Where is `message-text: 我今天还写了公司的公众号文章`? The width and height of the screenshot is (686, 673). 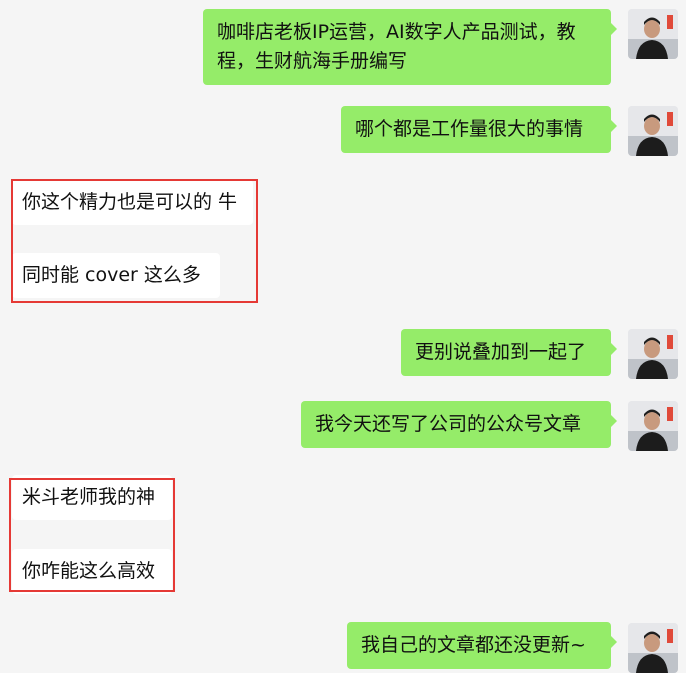 message-text: 我今天还写了公司的公众号文章 is located at coordinates (448, 424).